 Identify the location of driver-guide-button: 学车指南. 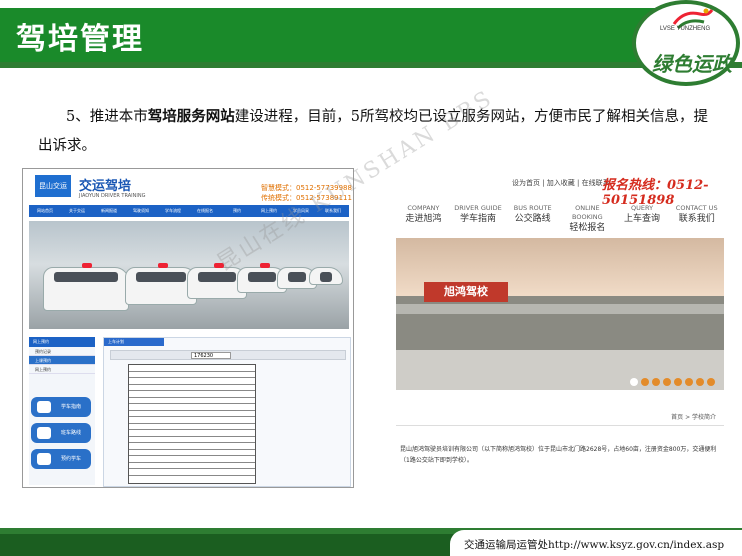
(61, 407).